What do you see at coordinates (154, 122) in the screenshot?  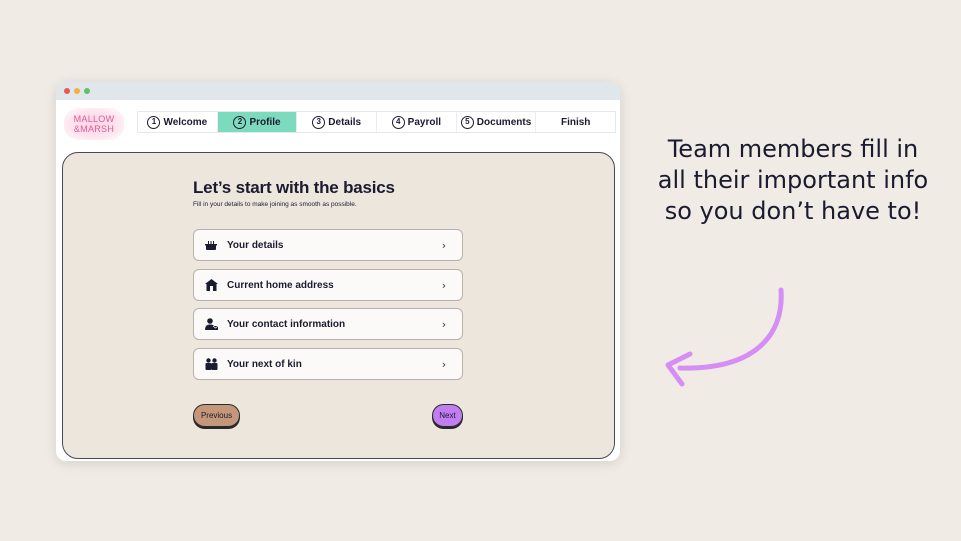 I see `step-number-icon: 1` at bounding box center [154, 122].